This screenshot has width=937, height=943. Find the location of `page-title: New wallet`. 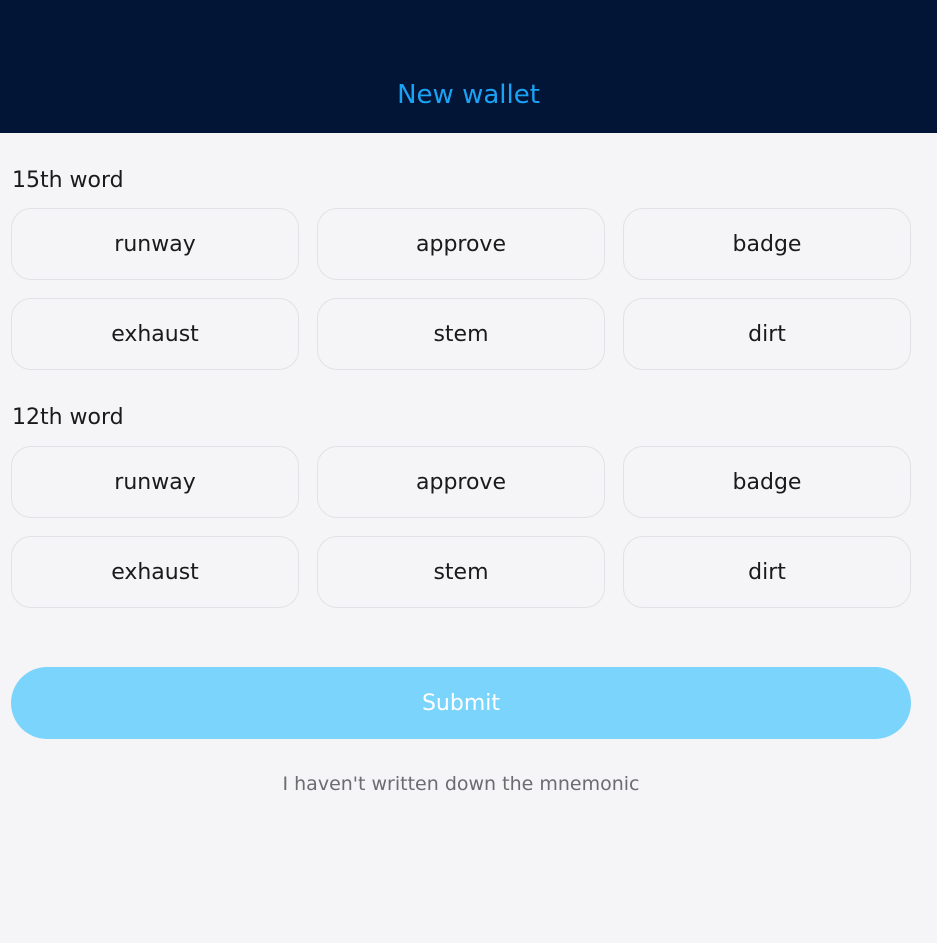

page-title: New wallet is located at coordinates (468, 95).